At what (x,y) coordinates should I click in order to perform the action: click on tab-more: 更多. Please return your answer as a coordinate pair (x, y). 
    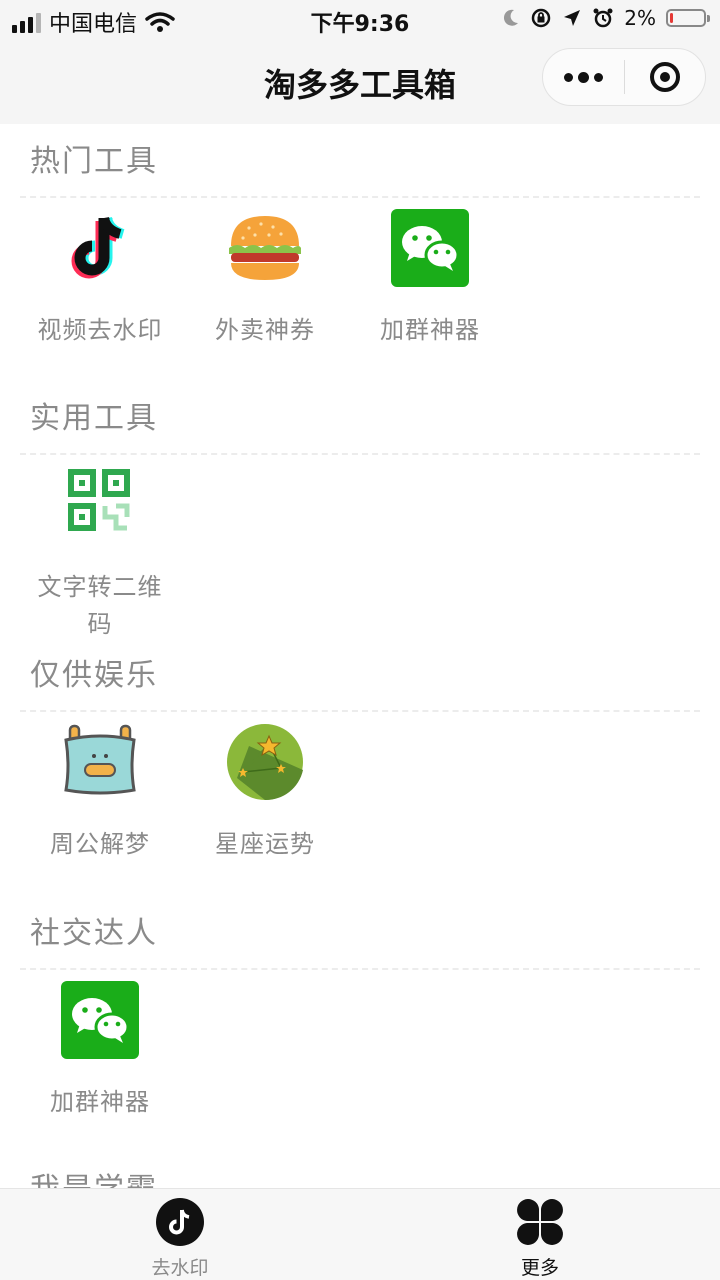
    Looking at the image, I should click on (540, 1238).